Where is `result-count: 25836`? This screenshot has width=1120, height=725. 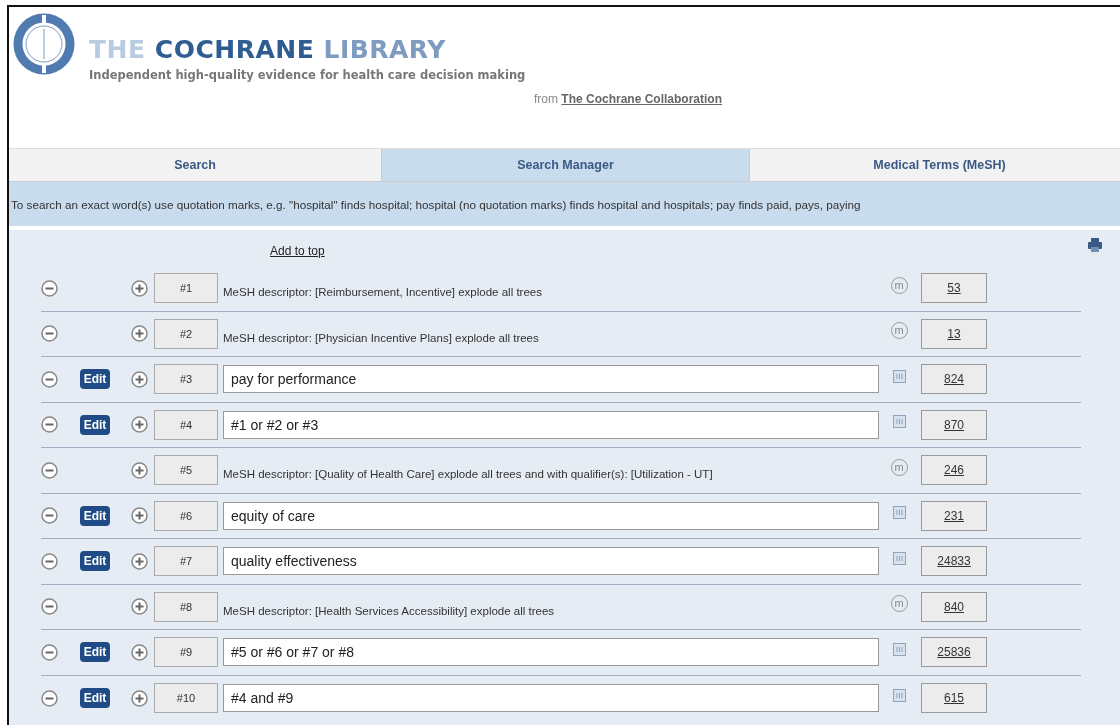 result-count: 25836 is located at coordinates (954, 652).